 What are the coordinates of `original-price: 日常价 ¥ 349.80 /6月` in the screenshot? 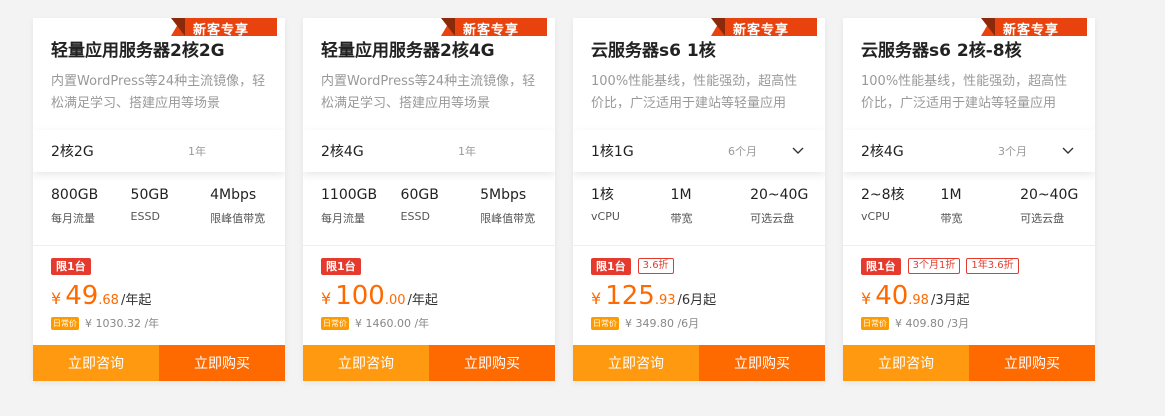 It's located at (699, 323).